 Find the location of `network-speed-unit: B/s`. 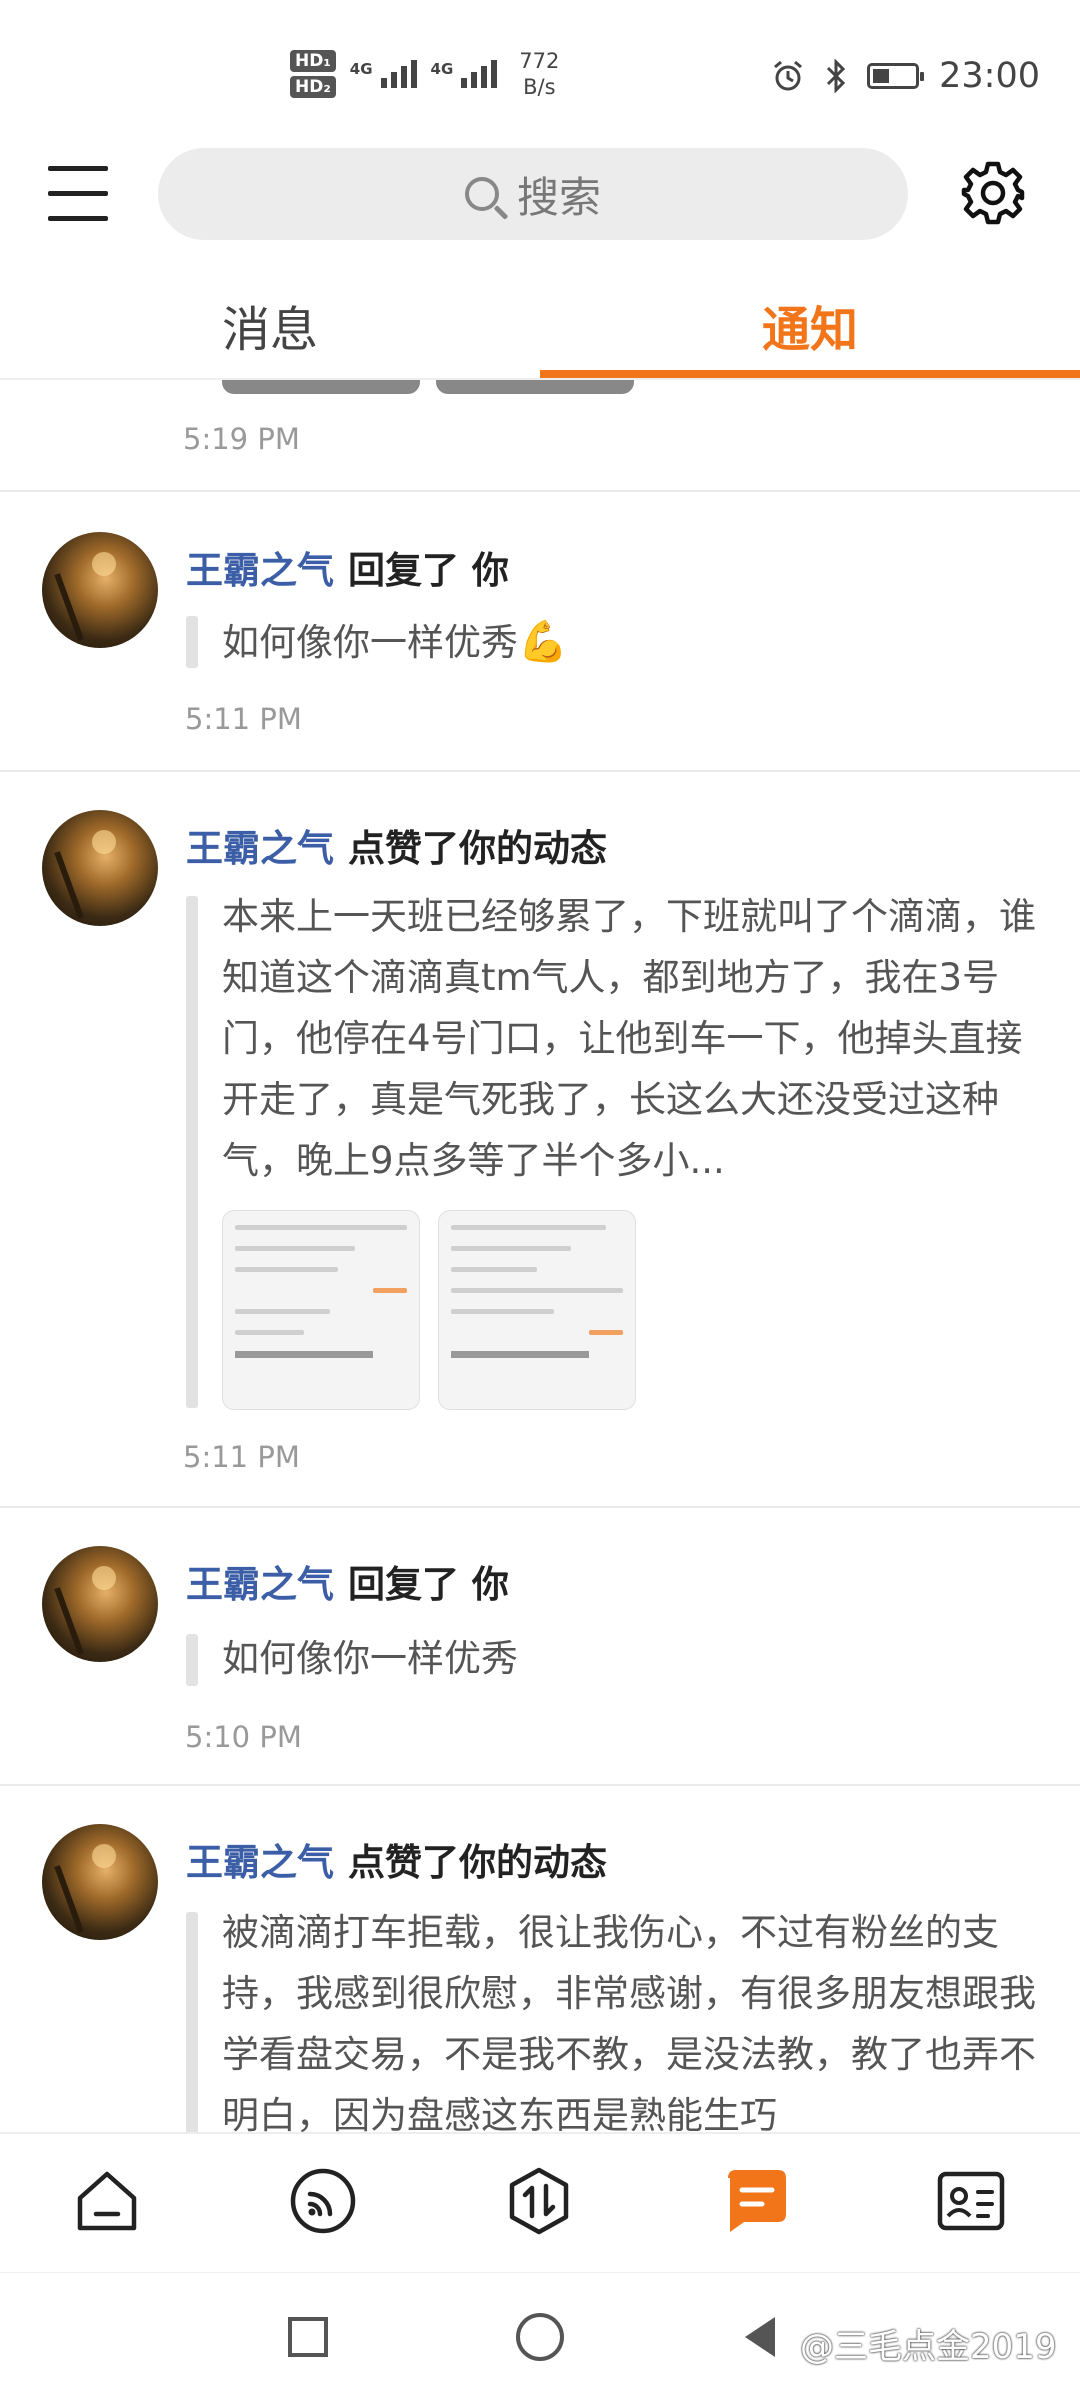

network-speed-unit: B/s is located at coordinates (539, 87).